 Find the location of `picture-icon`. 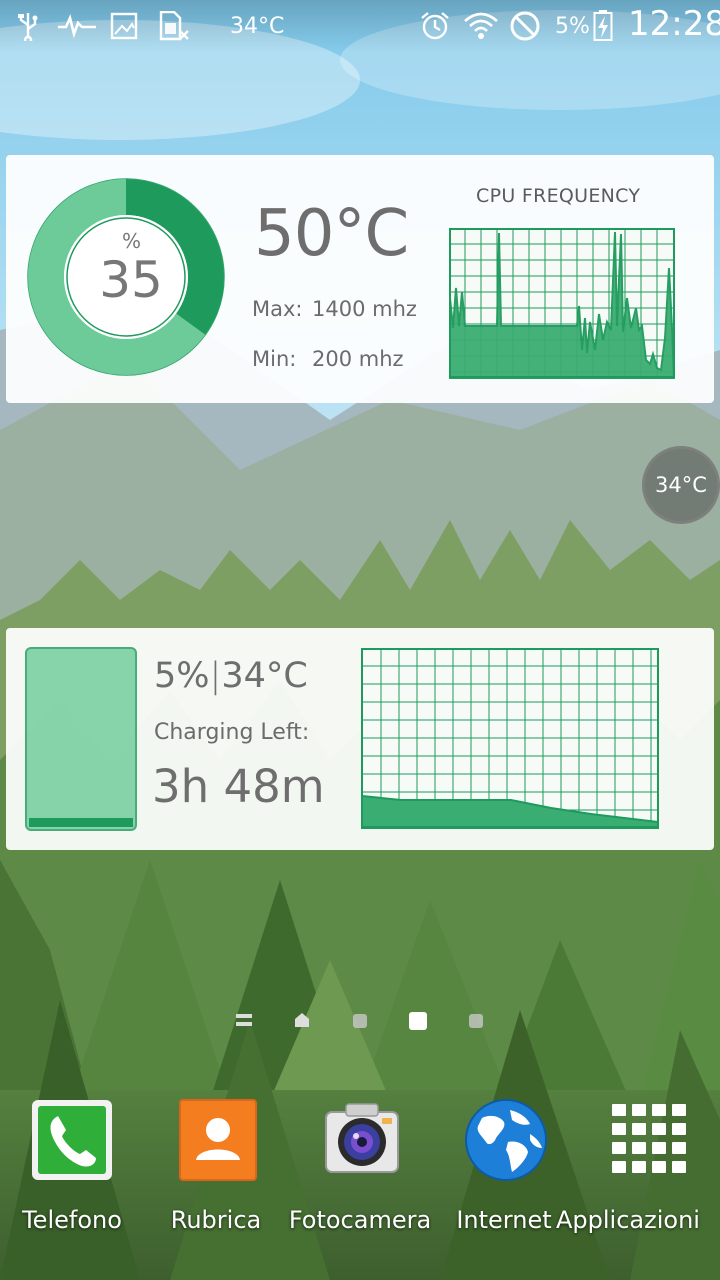

picture-icon is located at coordinates (124, 26).